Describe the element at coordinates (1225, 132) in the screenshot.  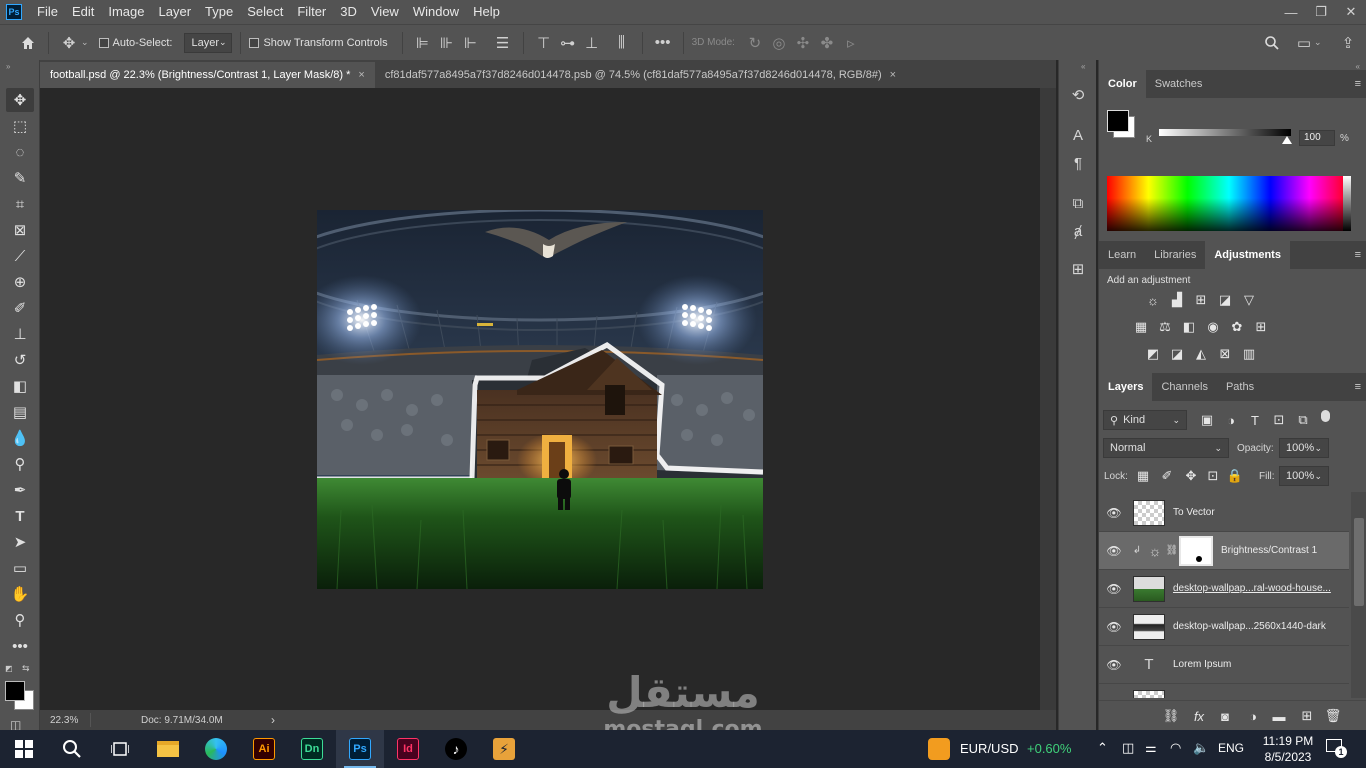
I see `k-slider` at that location.